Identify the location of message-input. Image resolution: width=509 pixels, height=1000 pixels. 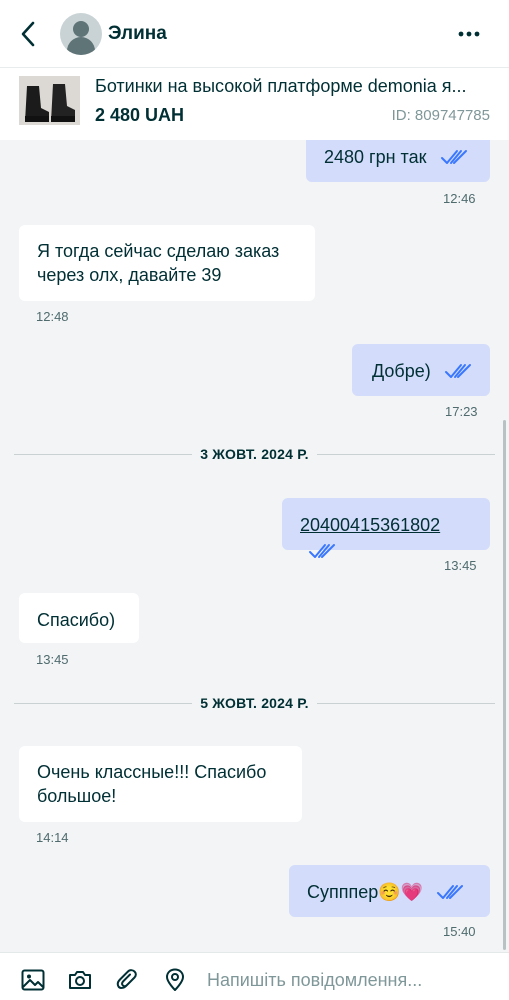
(352, 980).